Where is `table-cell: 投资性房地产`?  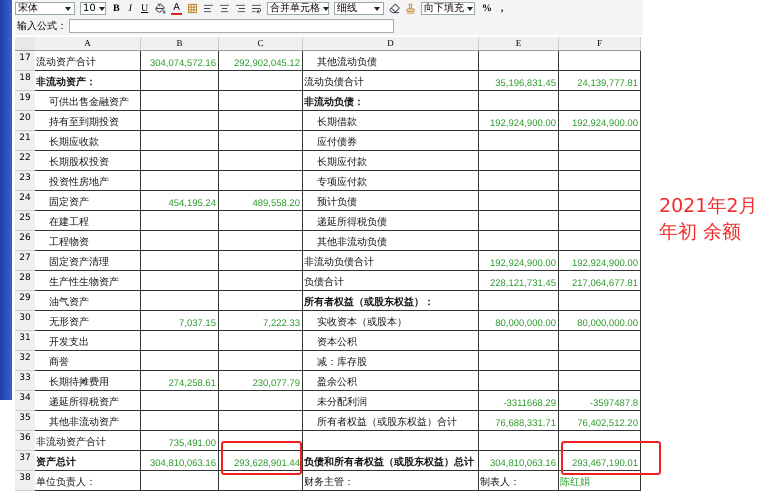 table-cell: 投资性房地产 is located at coordinates (88, 181).